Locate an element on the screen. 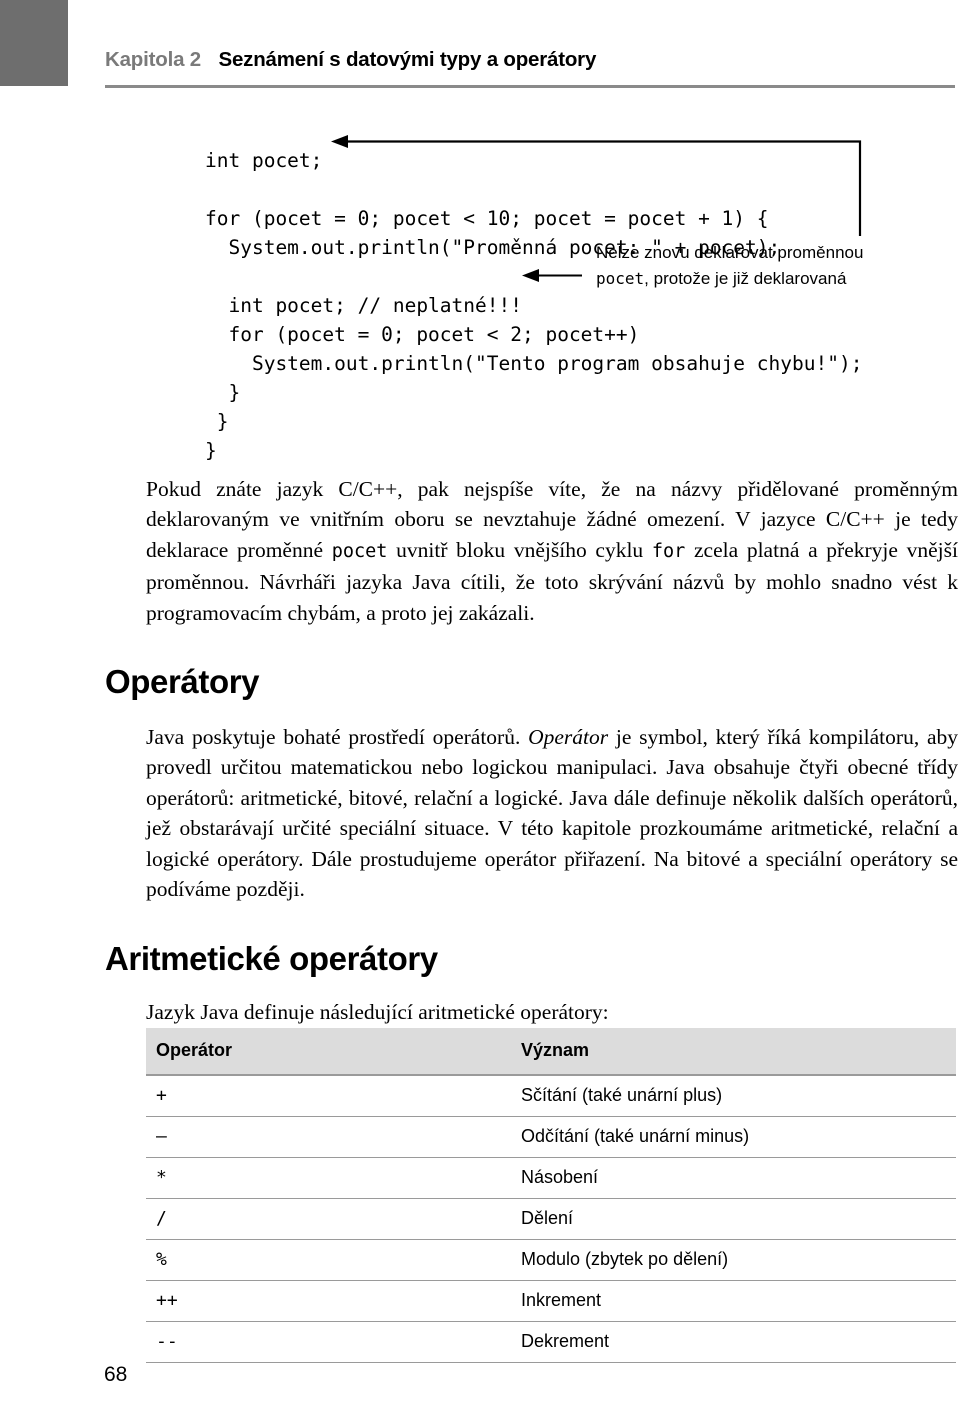 The image size is (960, 1407). table-head: Operátor Význam is located at coordinates (551, 1052).